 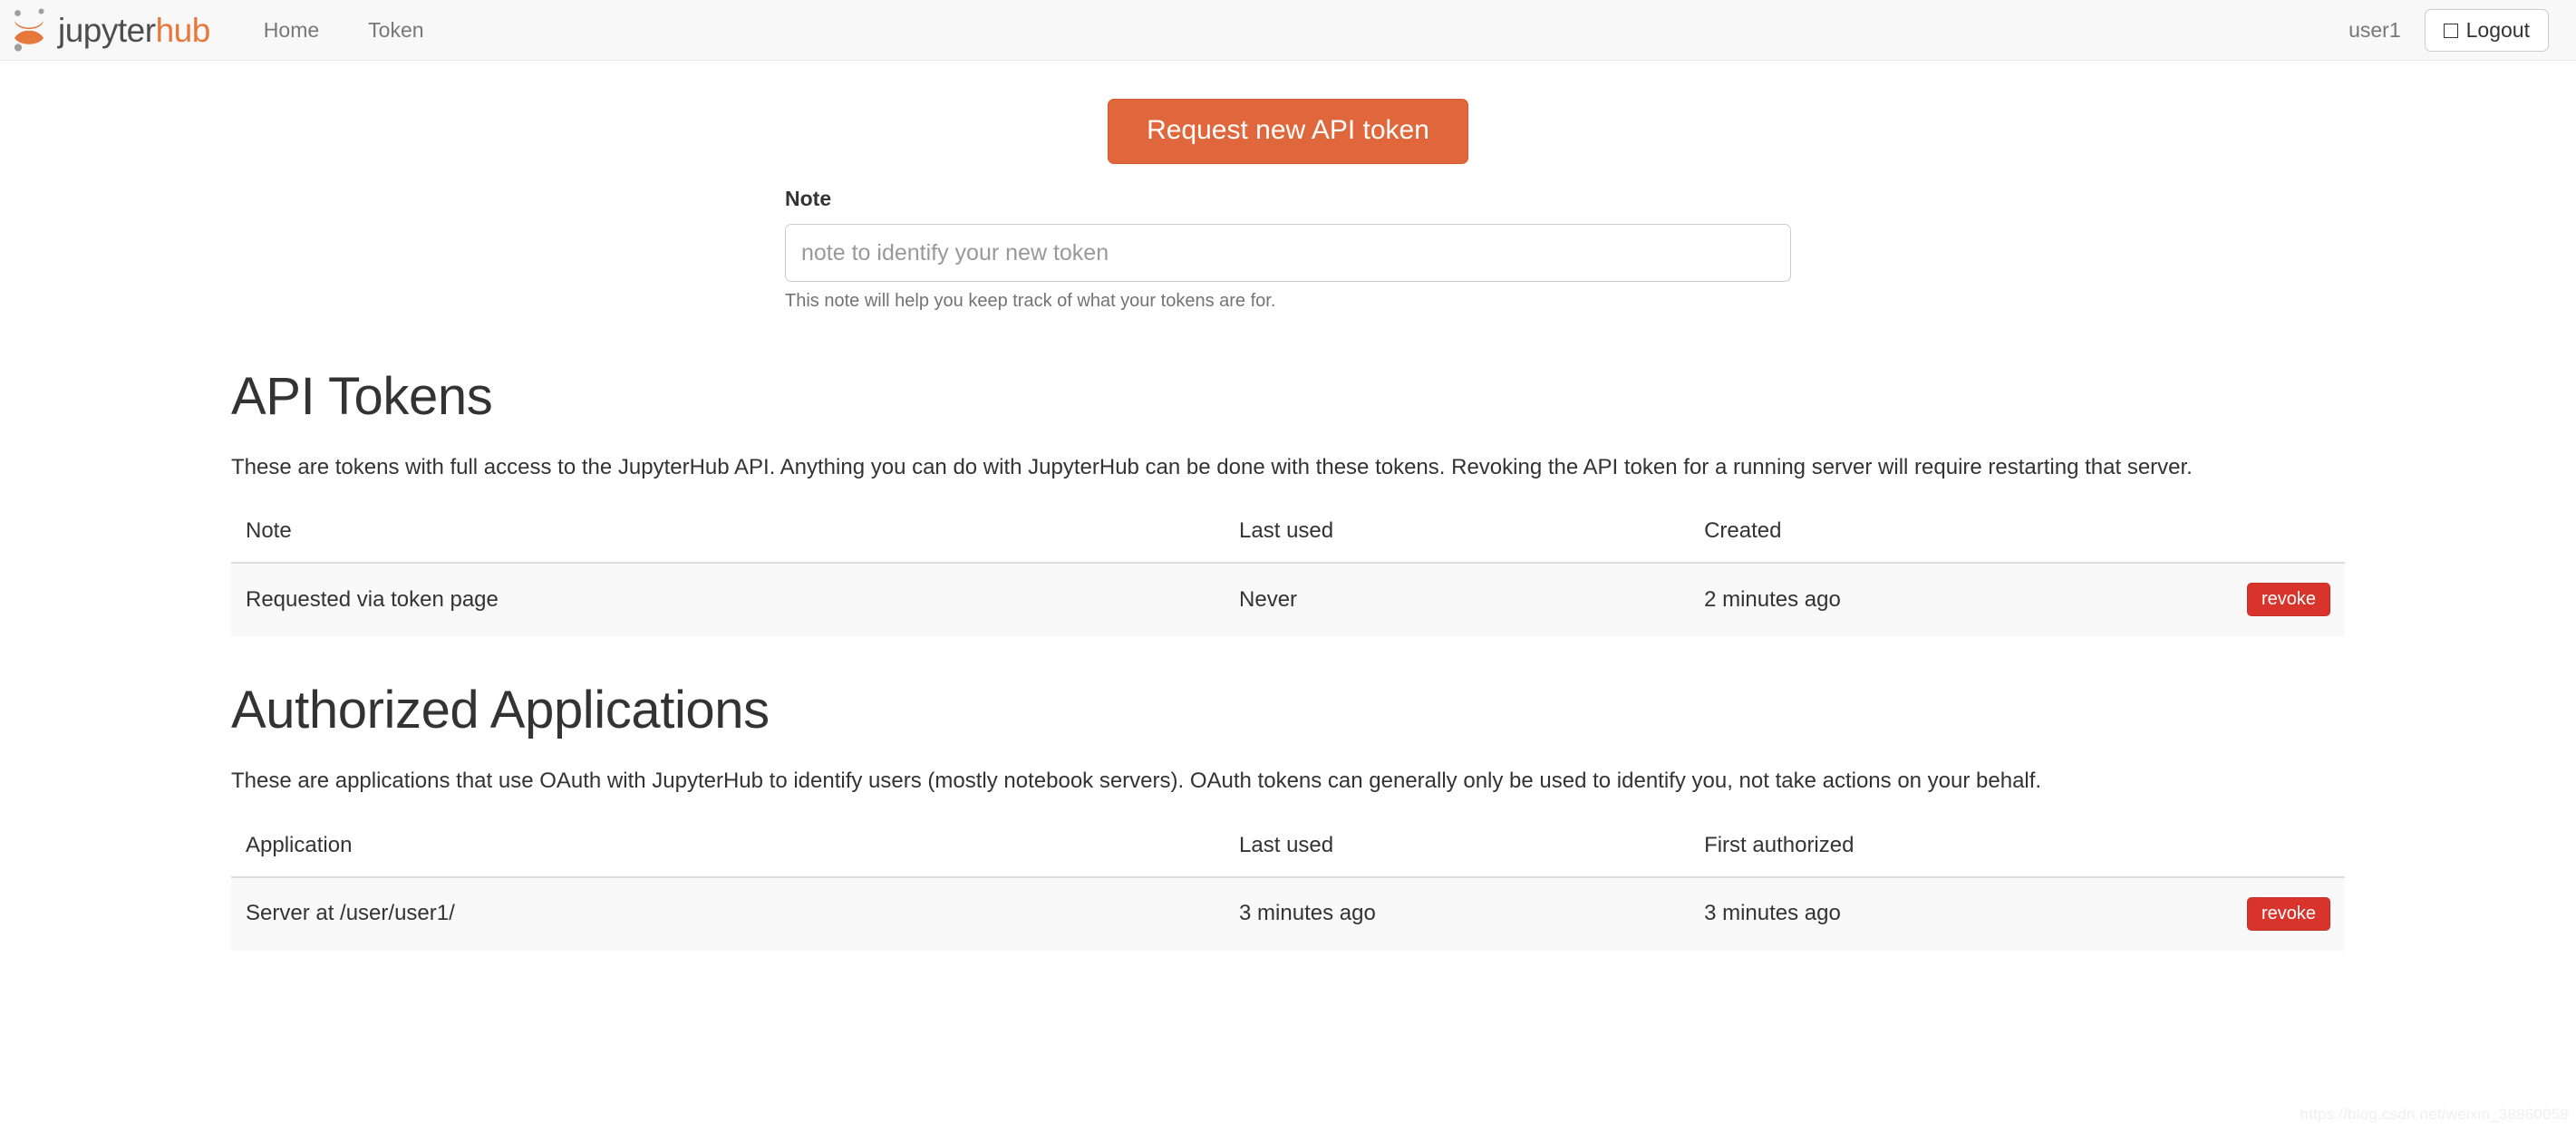 I want to click on note-input, so click(x=1288, y=253).